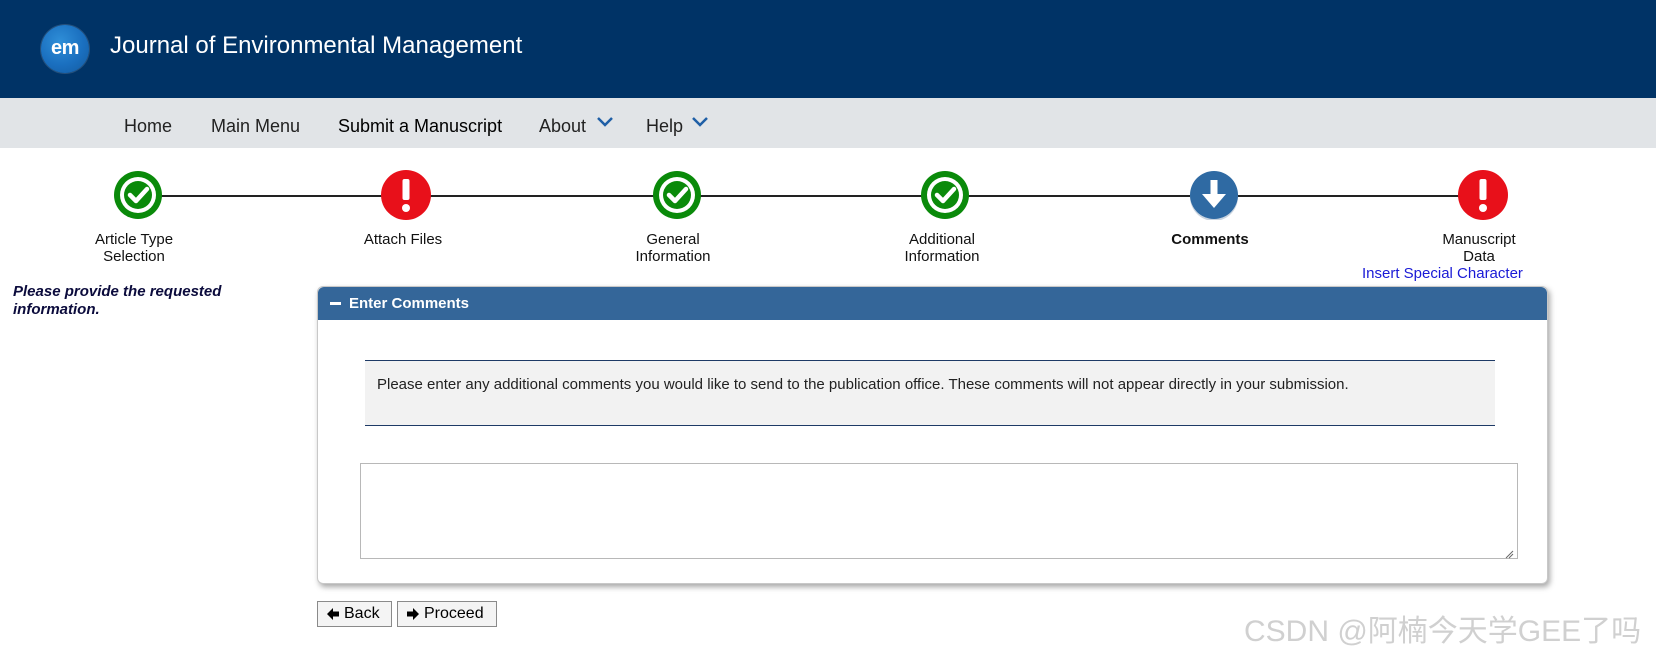  Describe the element at coordinates (828, 49) in the screenshot. I see `header-bar: em Journal of Environmental Management` at that location.